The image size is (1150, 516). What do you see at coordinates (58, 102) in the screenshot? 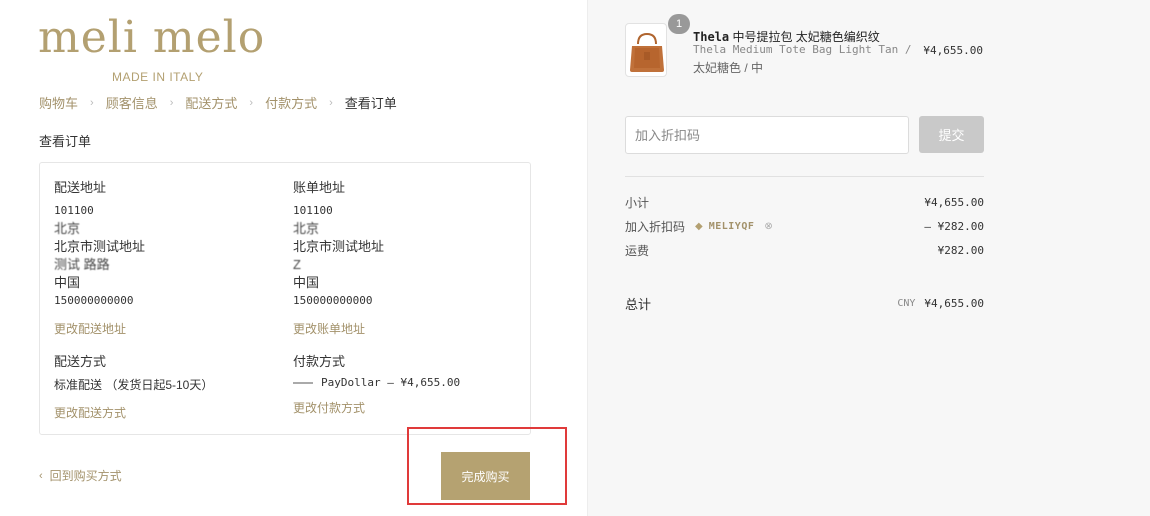
I see `breadcrumb-cart: 购物车` at bounding box center [58, 102].